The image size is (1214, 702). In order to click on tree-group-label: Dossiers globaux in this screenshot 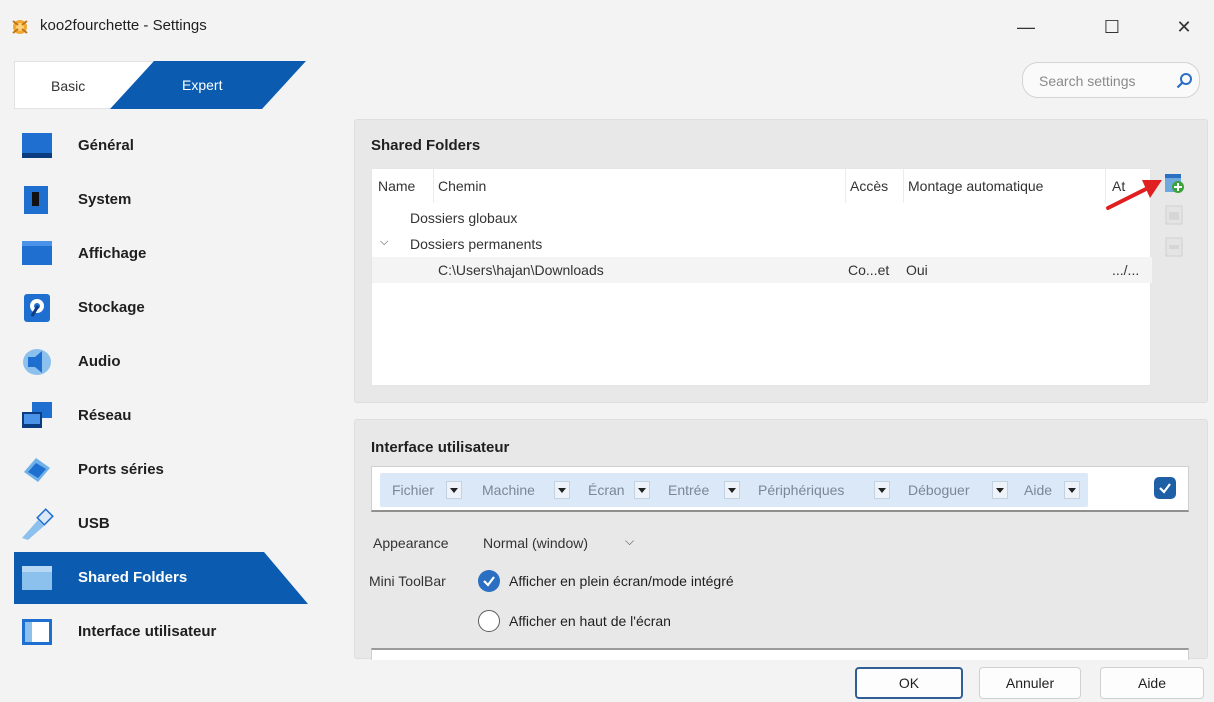, I will do `click(464, 218)`.